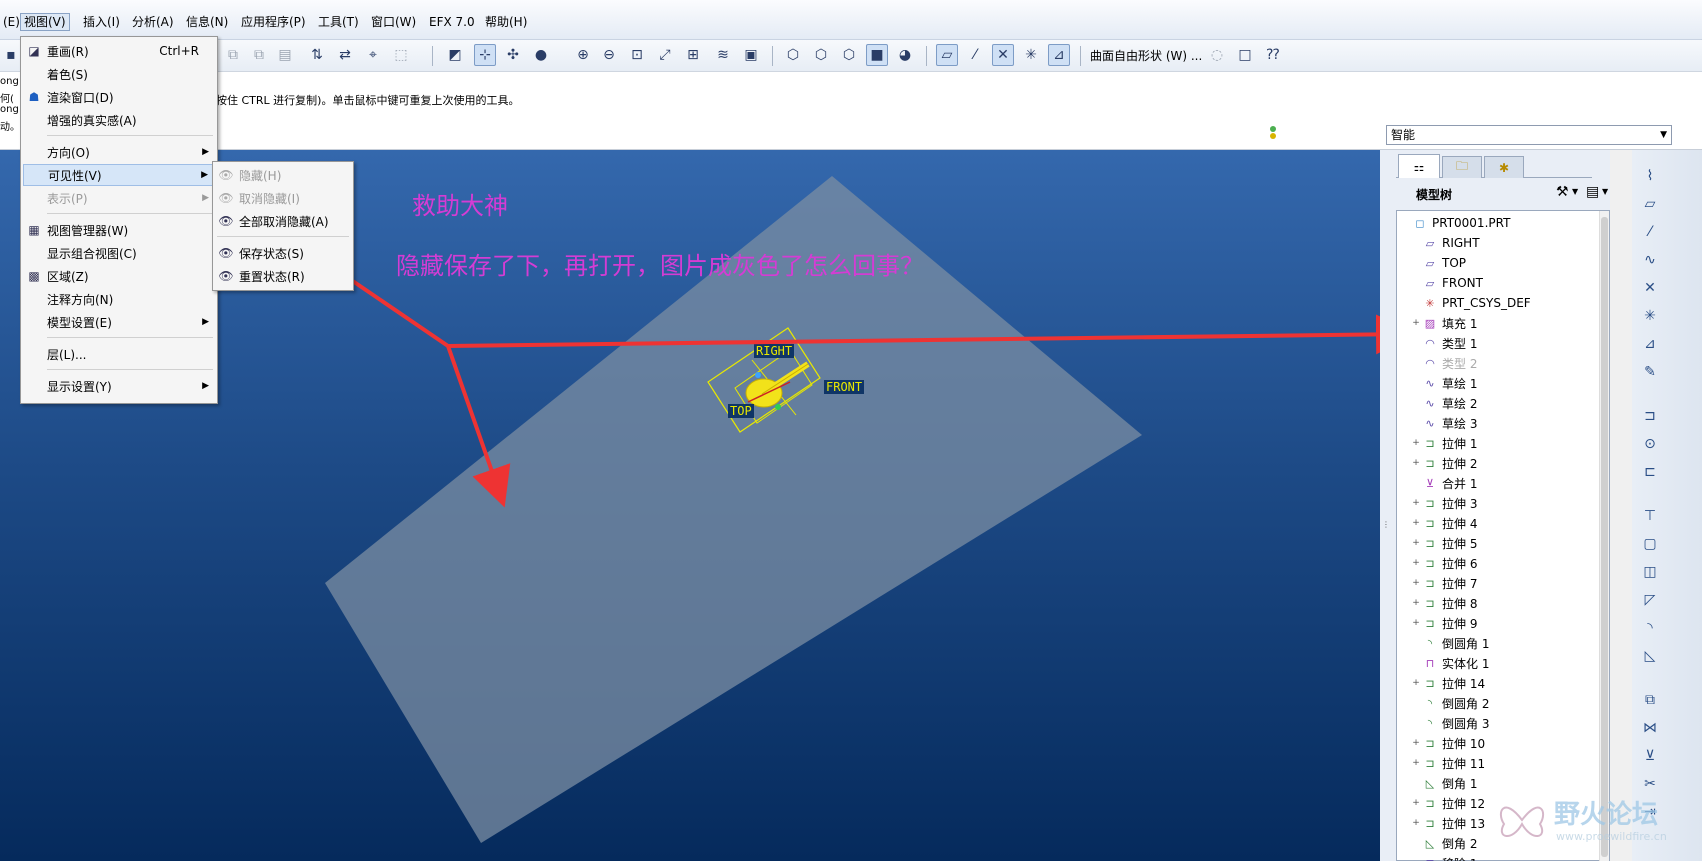  Describe the element at coordinates (1504, 167) in the screenshot. I see `tab-favorites-icon: ✱` at that location.